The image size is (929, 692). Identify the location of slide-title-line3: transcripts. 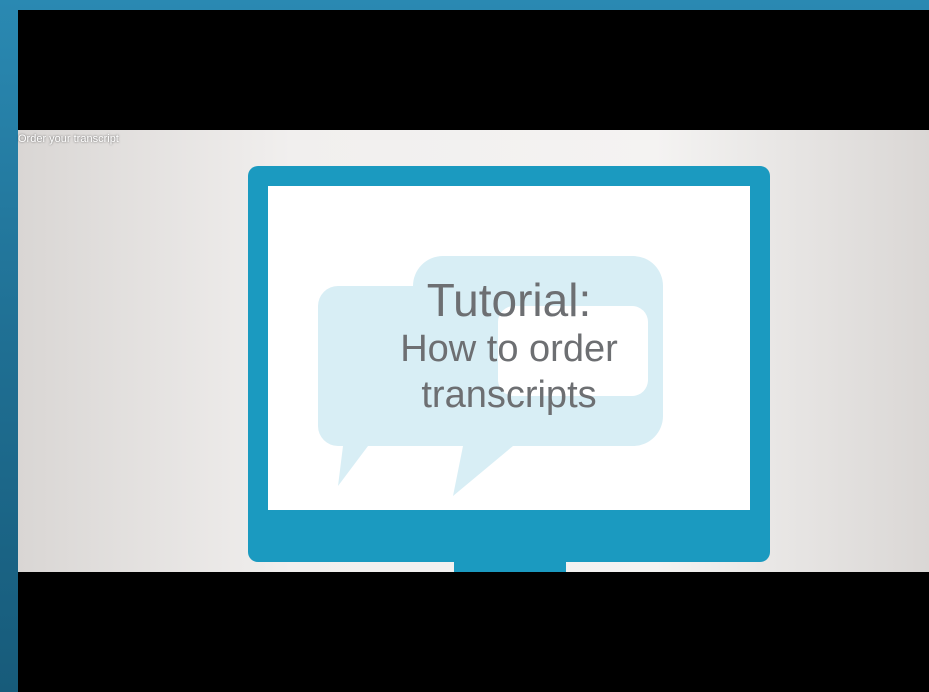
(509, 395).